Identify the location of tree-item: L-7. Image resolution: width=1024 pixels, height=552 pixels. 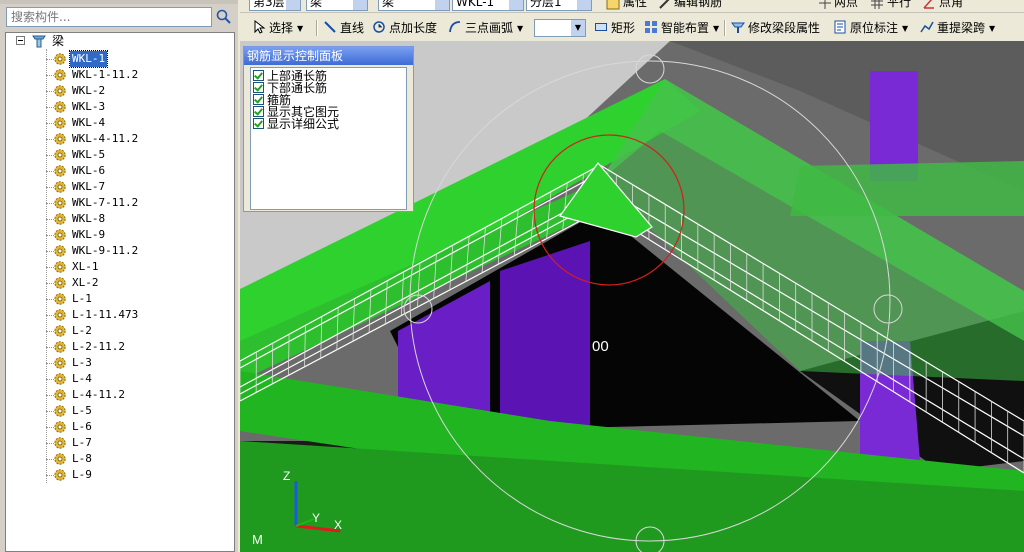
(120, 443).